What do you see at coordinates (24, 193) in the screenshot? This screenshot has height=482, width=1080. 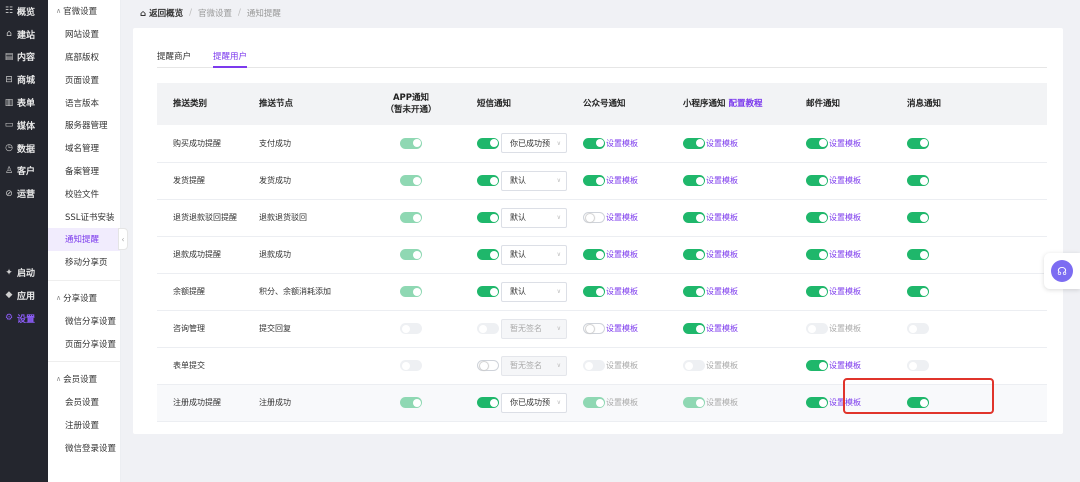 I see `nav-item-link: ⊘ 运营` at bounding box center [24, 193].